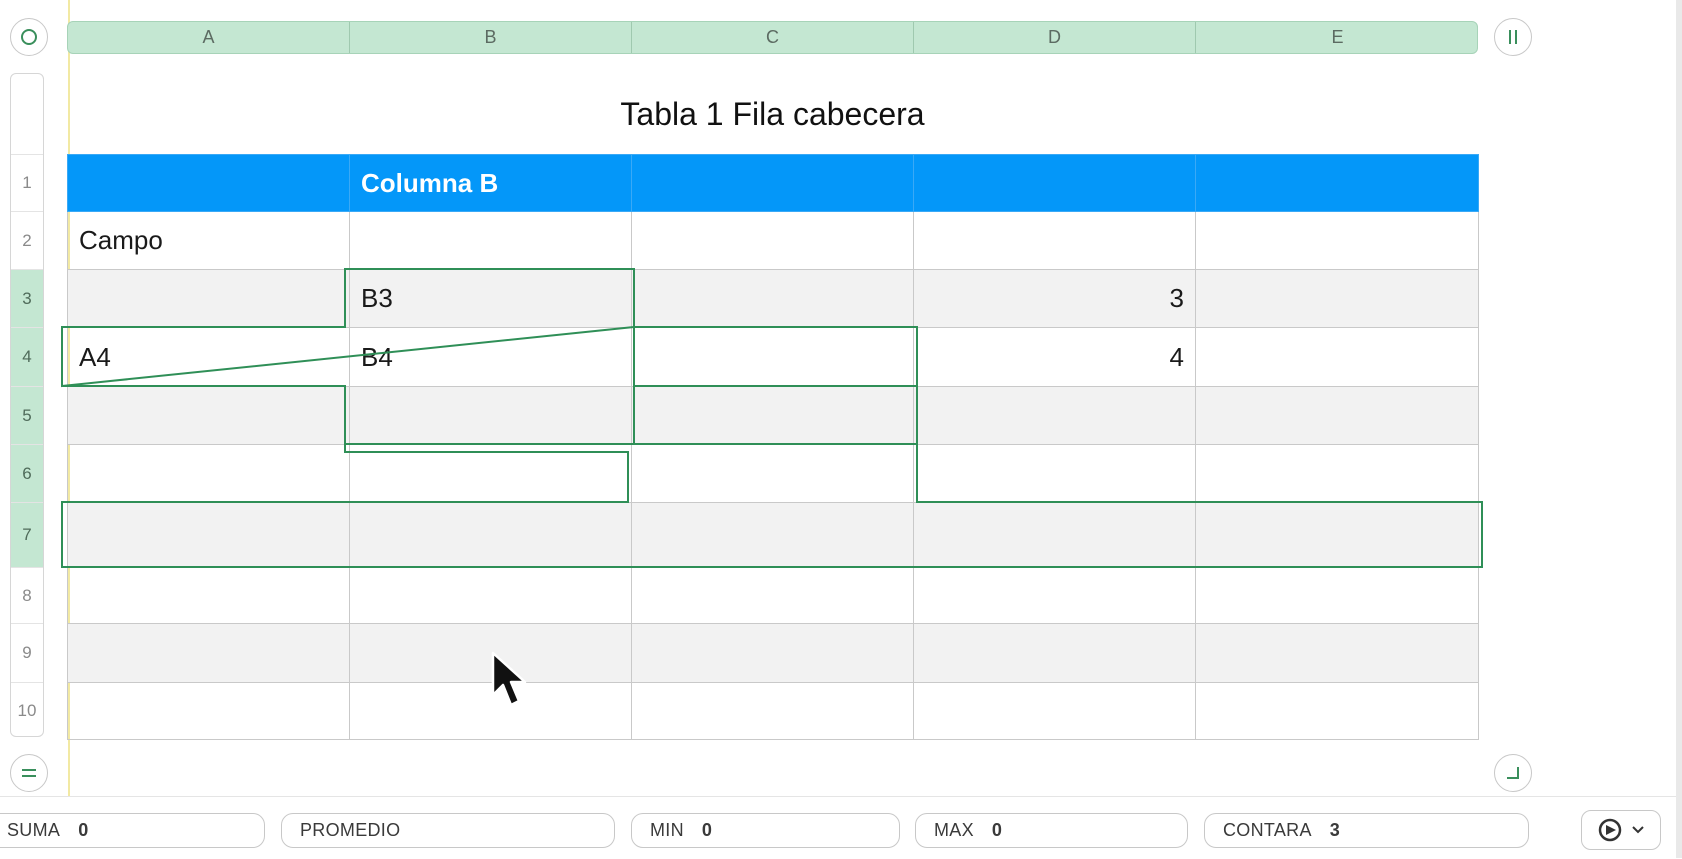 The width and height of the screenshot is (1682, 859). I want to click on status-label: MIN, so click(667, 830).